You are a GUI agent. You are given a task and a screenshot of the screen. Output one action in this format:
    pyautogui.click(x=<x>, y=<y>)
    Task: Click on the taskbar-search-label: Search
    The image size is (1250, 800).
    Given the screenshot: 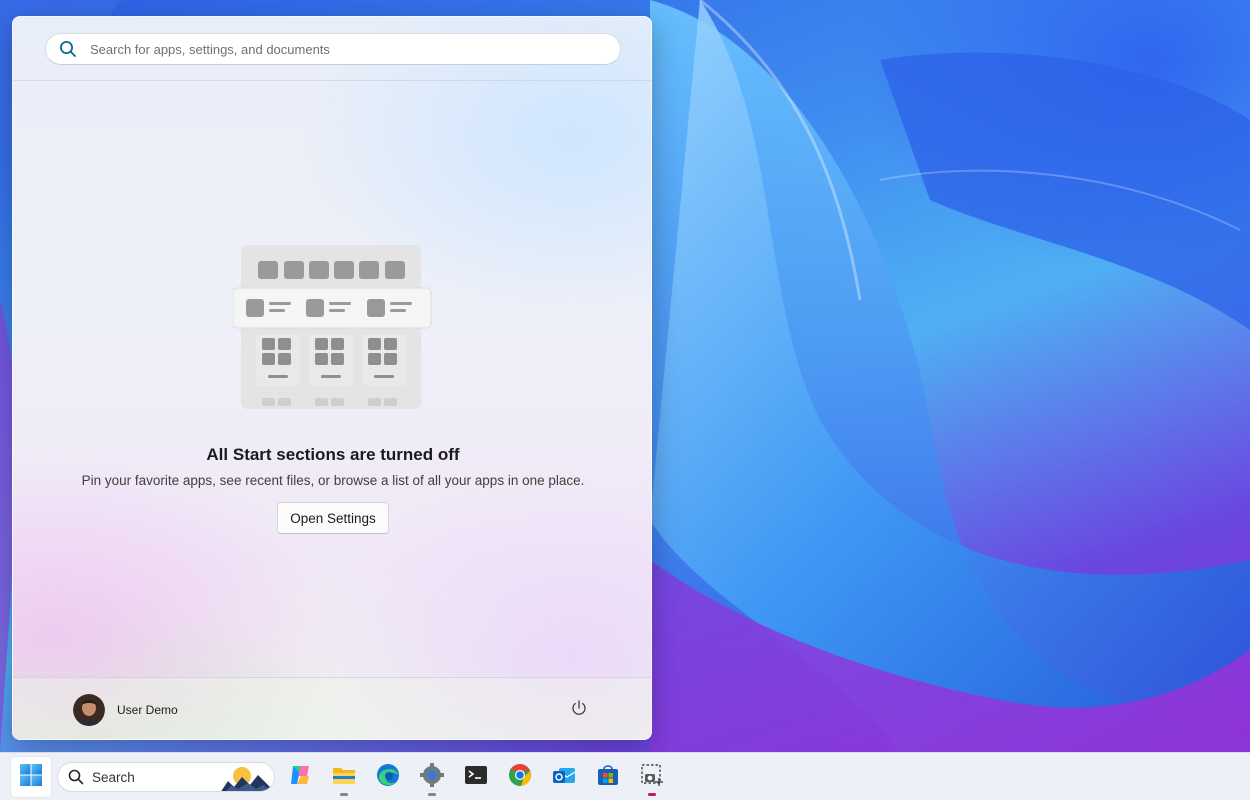 What is the action you would take?
    pyautogui.click(x=113, y=777)
    